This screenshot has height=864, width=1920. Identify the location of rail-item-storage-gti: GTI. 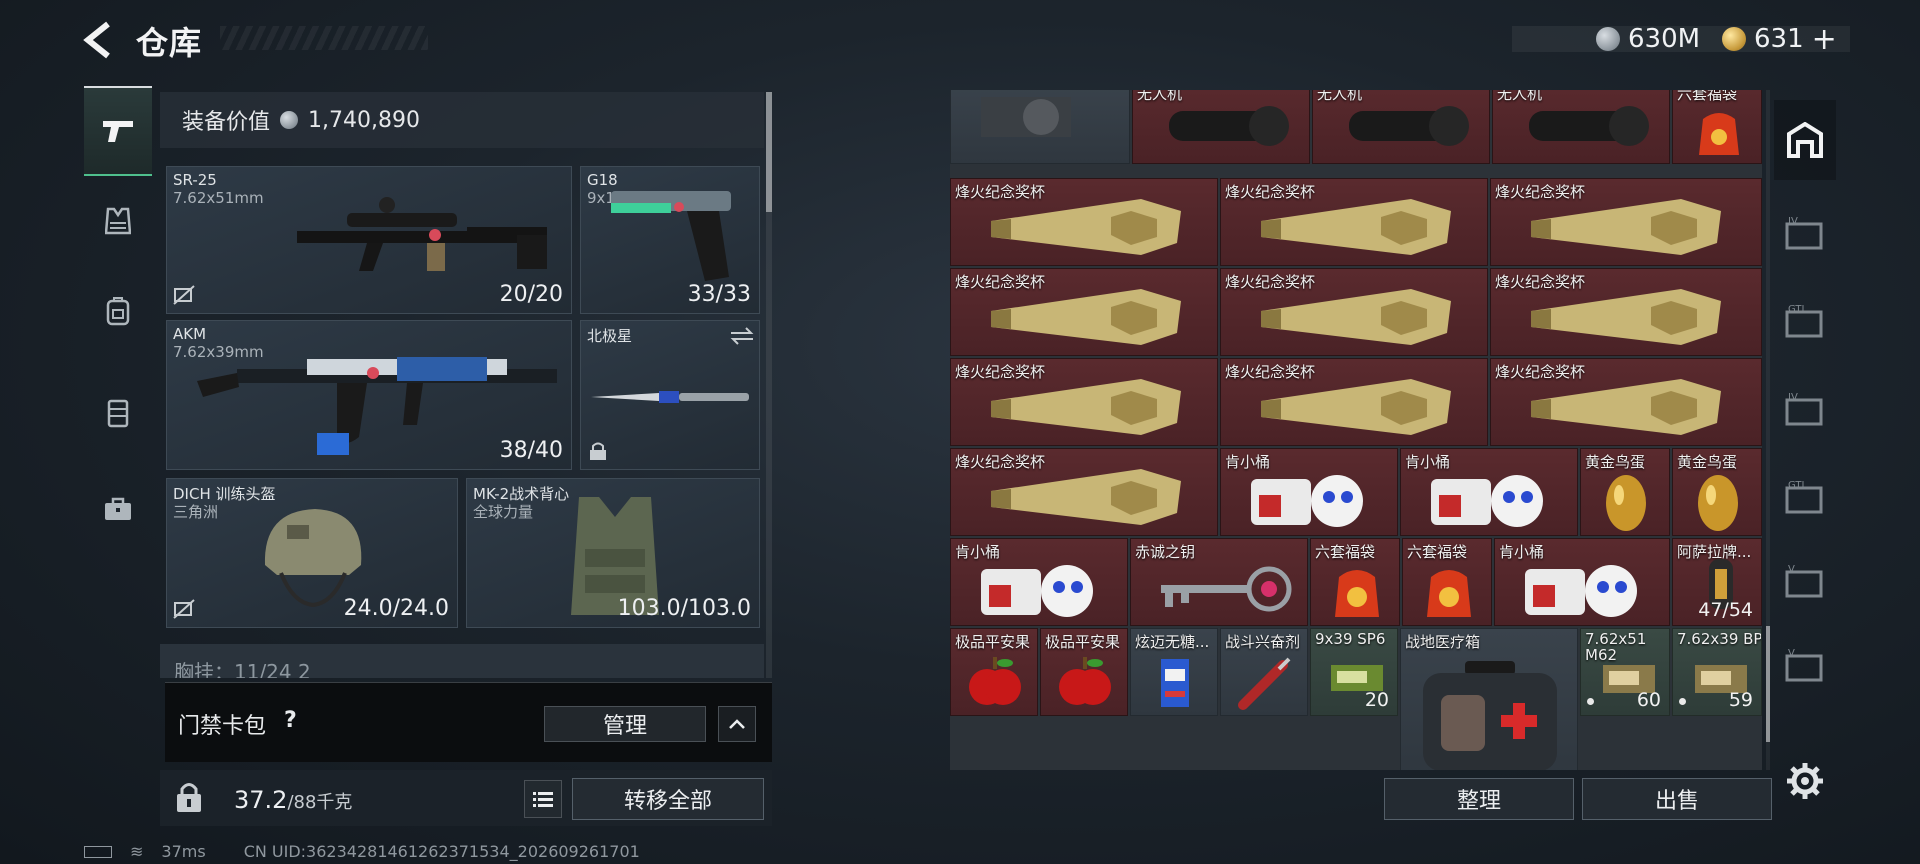
(1805, 322).